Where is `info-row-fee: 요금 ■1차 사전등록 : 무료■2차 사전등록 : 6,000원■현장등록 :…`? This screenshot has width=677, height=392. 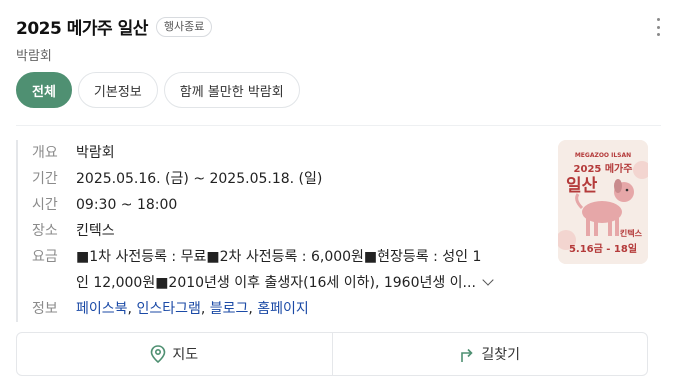 info-row-fee: 요금 ■1차 사전등록 : 무료■2차 사전등록 : 6,000원■현장등록 :… is located at coordinates (289, 270).